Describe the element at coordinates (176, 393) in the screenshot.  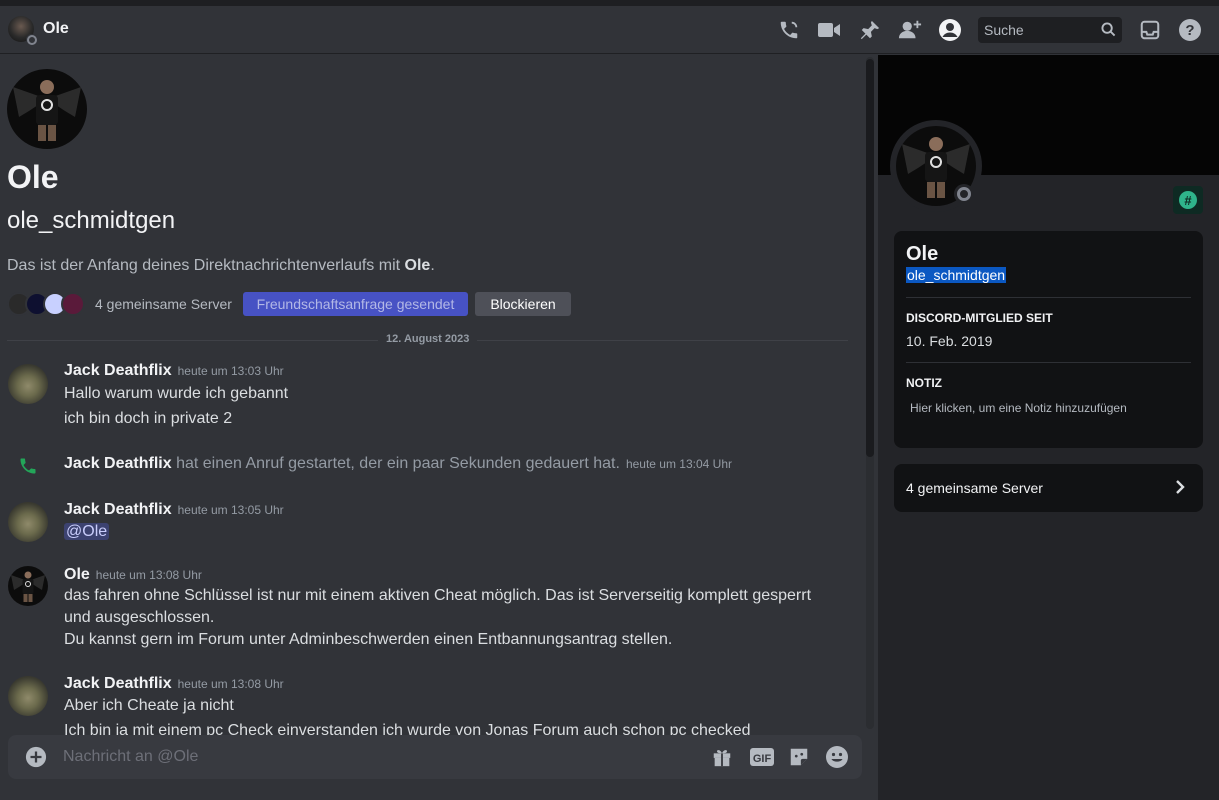
I see `message-text: Hallo warum wurde ich gebannt` at that location.